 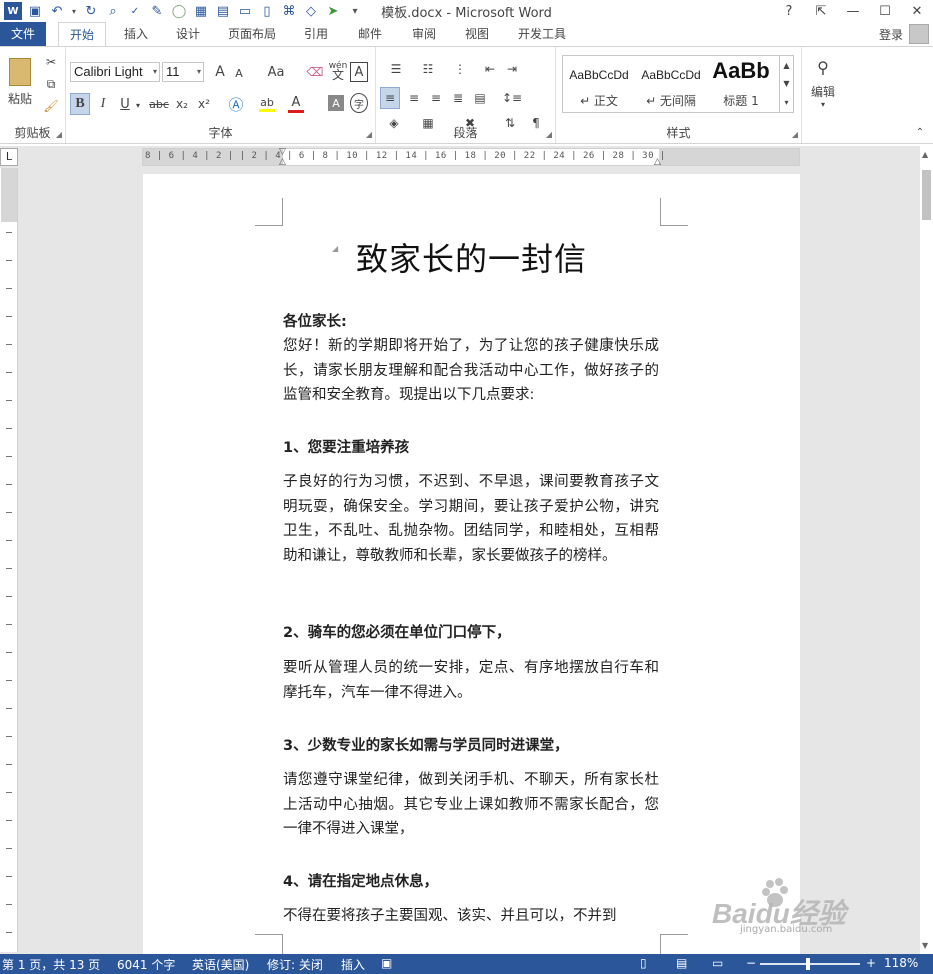 I want to click on underline-button: U, so click(x=125, y=104).